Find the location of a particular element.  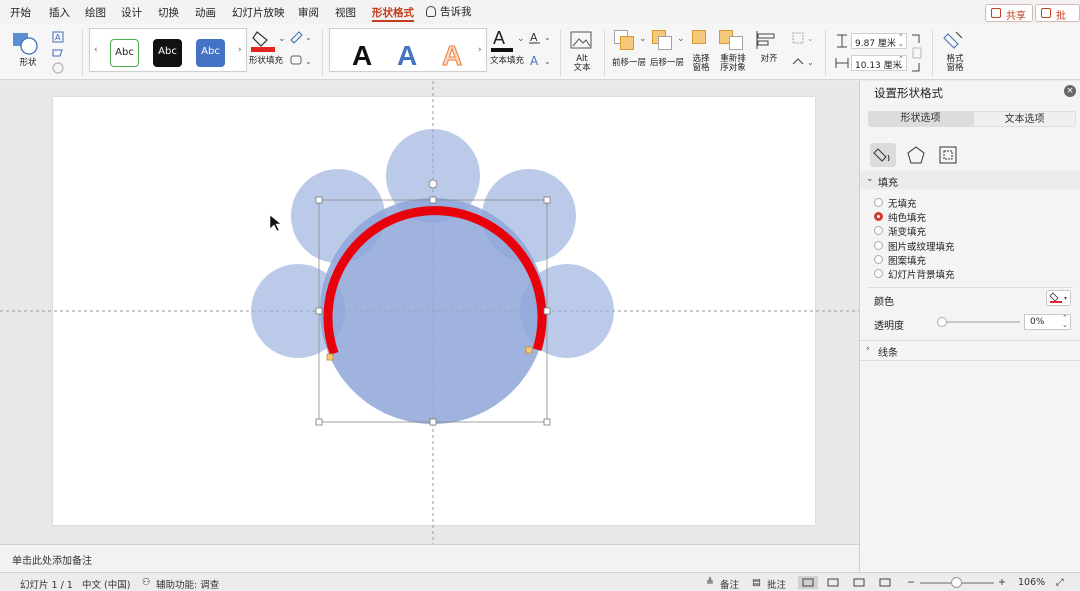

close-icon: × is located at coordinates (1070, 91).